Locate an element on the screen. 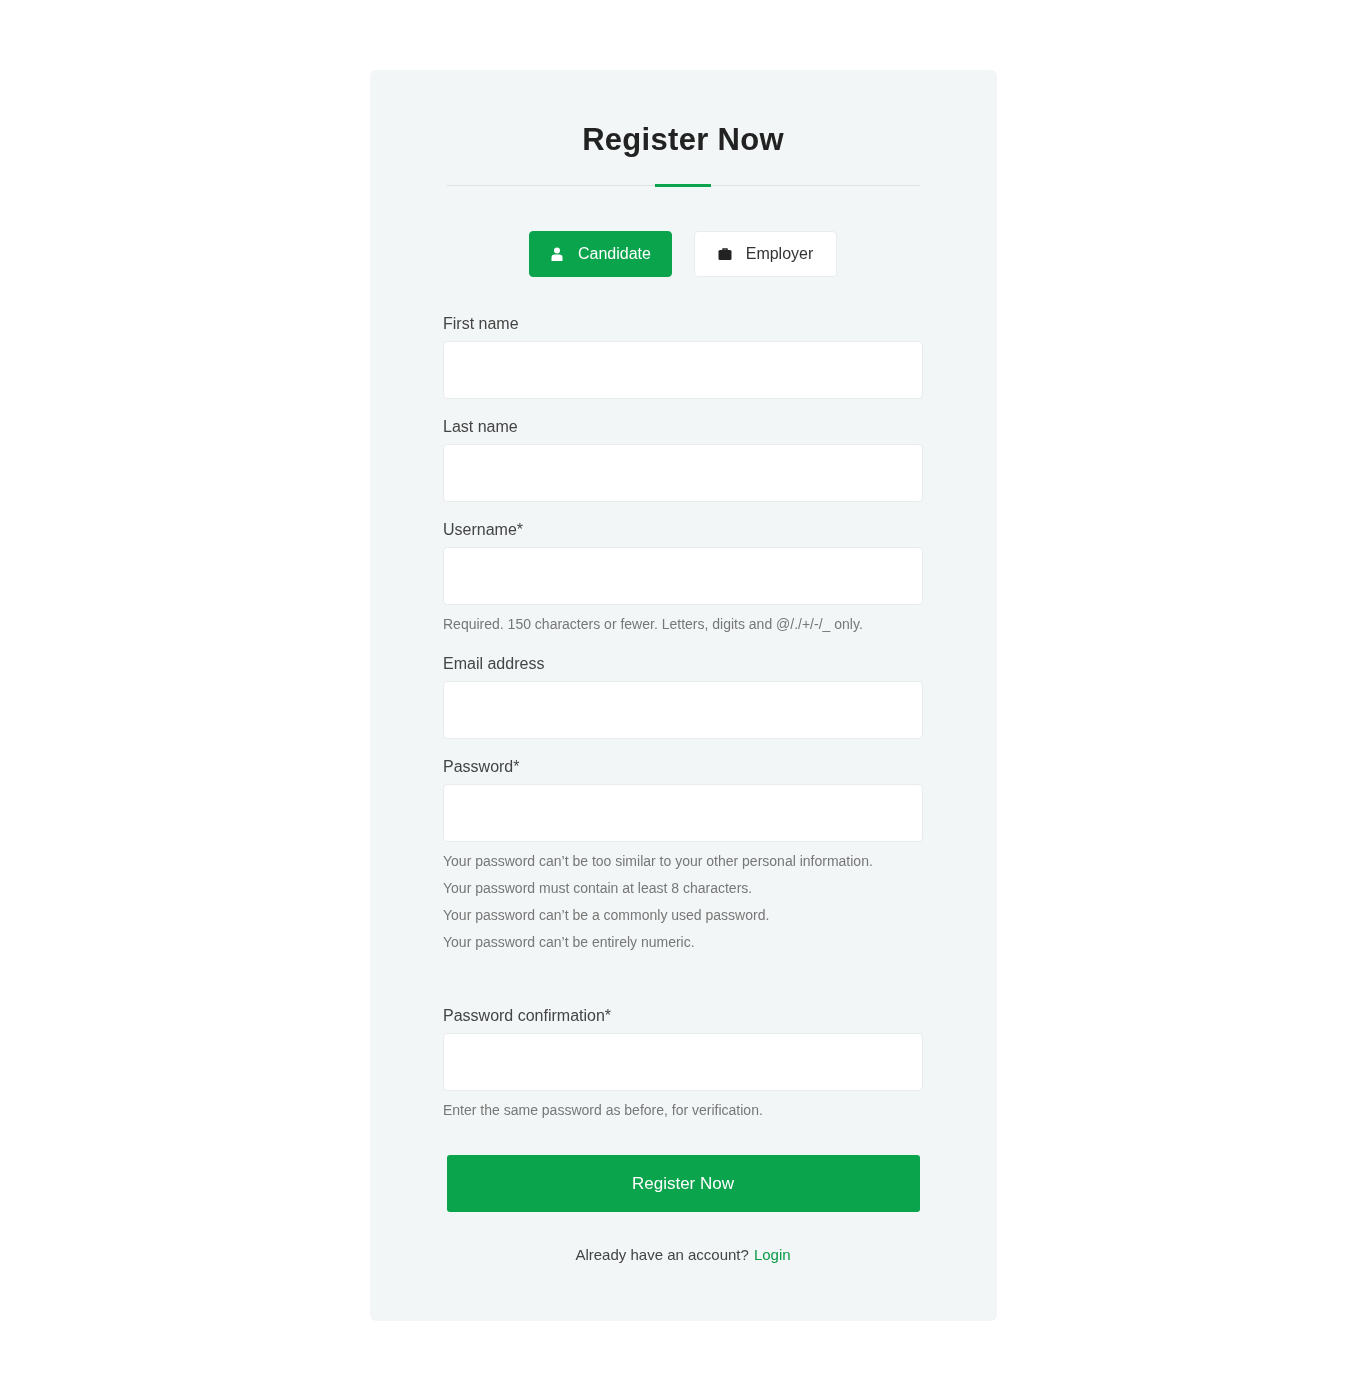 This screenshot has height=1387, width=1366. register-button: Register Now is located at coordinates (683, 1183).